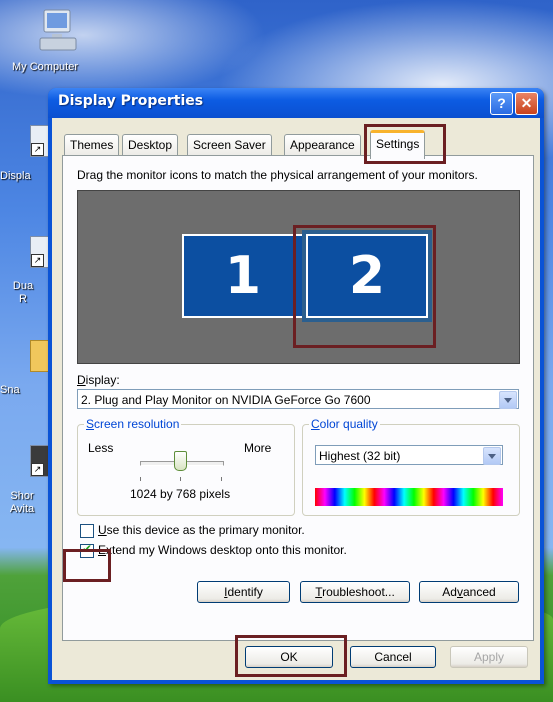 Image resolution: width=553 pixels, height=702 pixels. Describe the element at coordinates (367, 276) in the screenshot. I see `monitor-2: 2` at that location.